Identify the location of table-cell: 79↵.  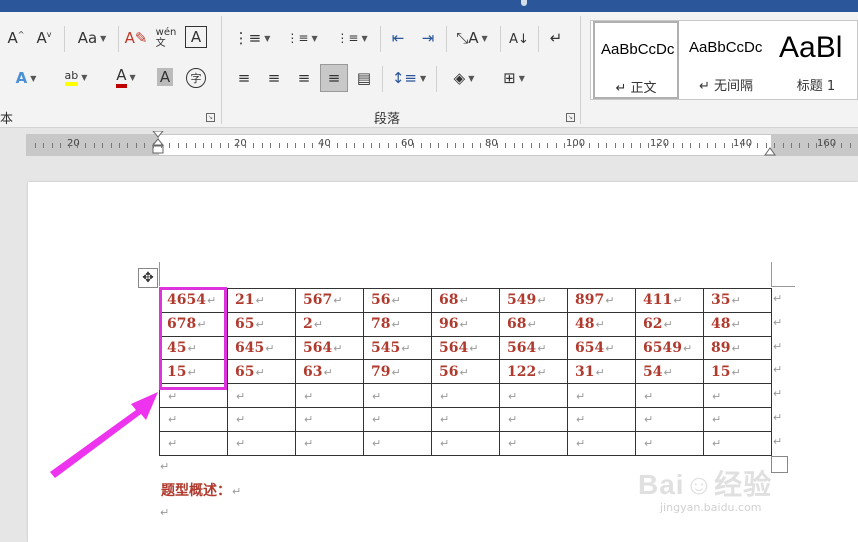
(397, 372).